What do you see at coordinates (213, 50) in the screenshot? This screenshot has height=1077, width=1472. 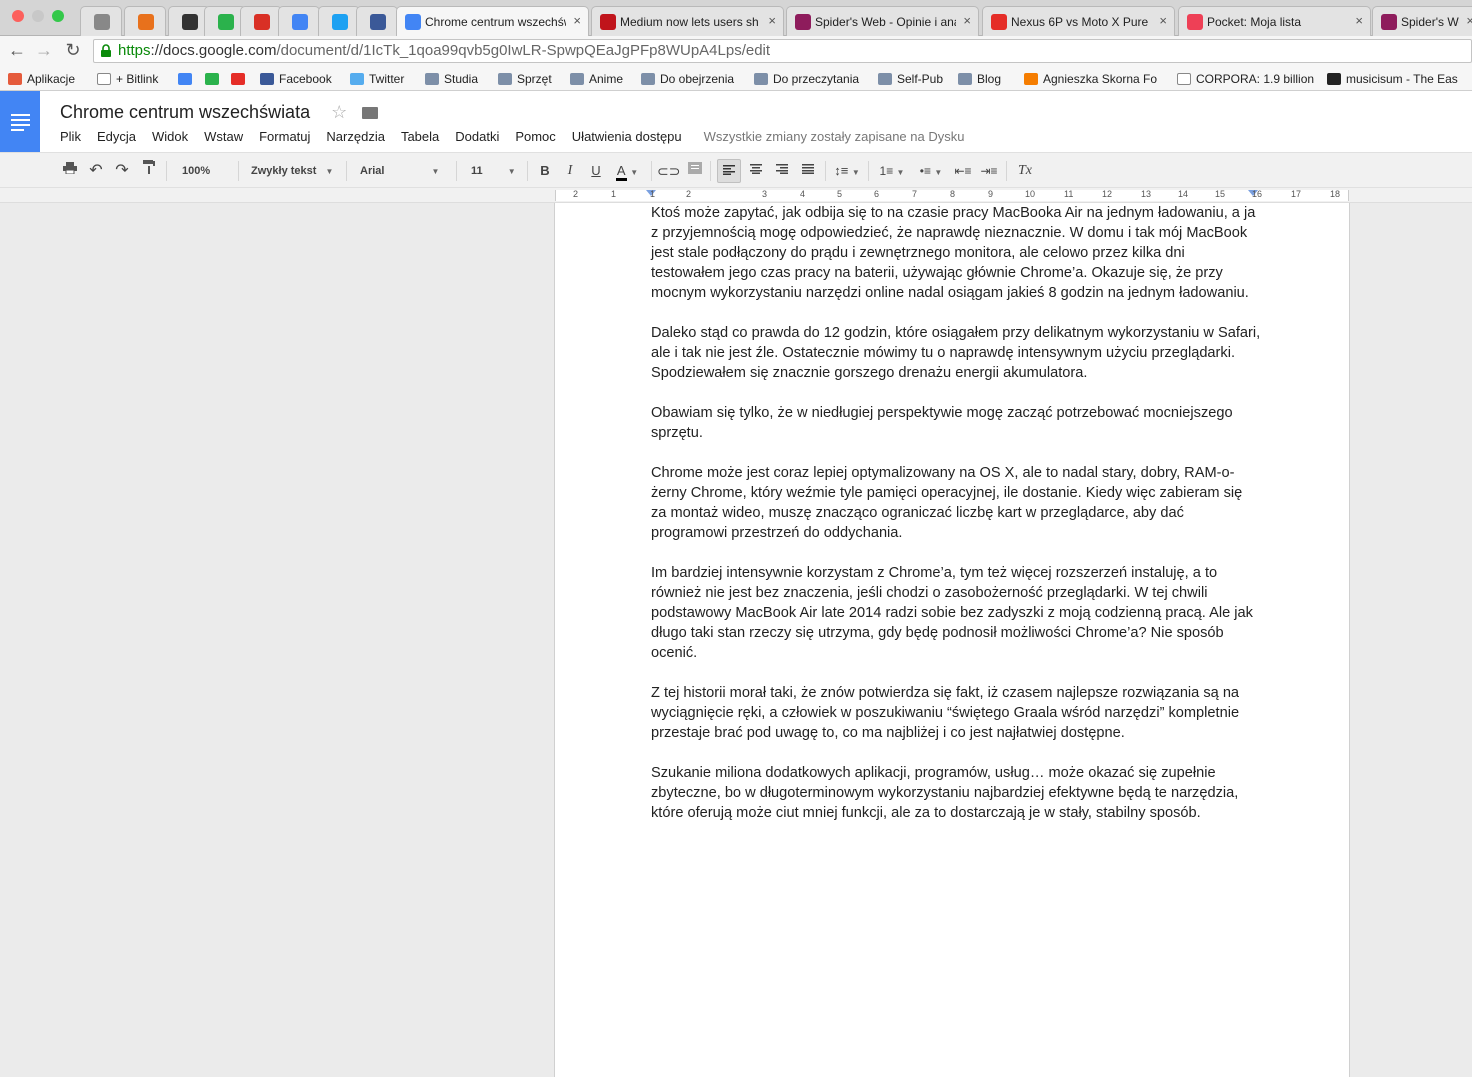 I see `url-host: ://docs.google.com` at bounding box center [213, 50].